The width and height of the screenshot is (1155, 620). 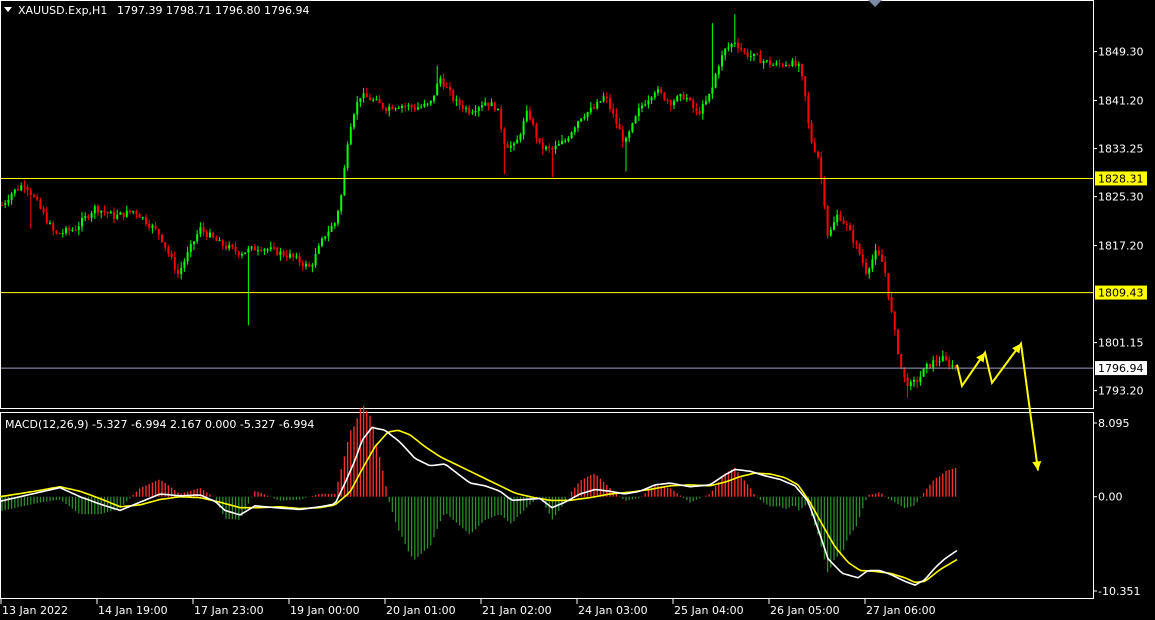 I want to click on time-tick-label: 17 Jan 23:00, so click(x=229, y=610).